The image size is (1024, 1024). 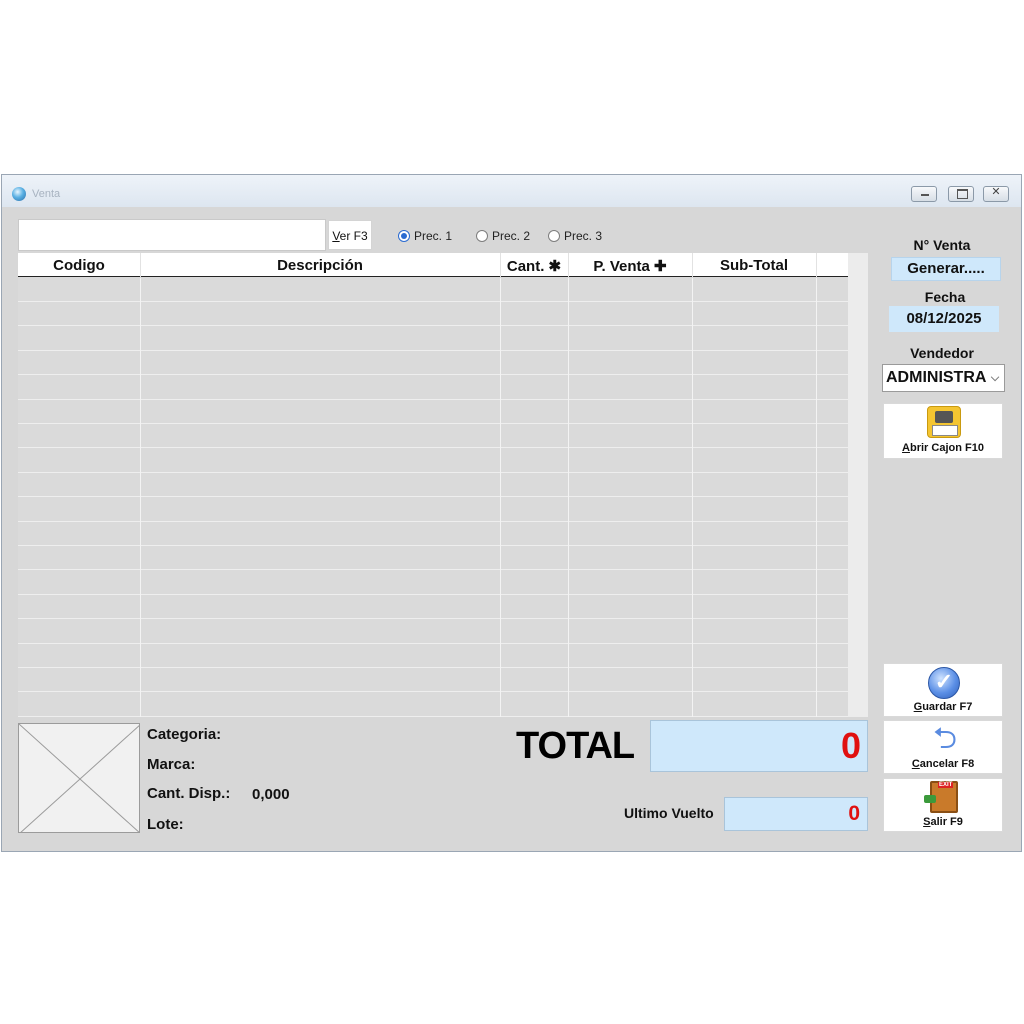 What do you see at coordinates (945, 738) in the screenshot?
I see `back-arrow-icon: ⮌` at bounding box center [945, 738].